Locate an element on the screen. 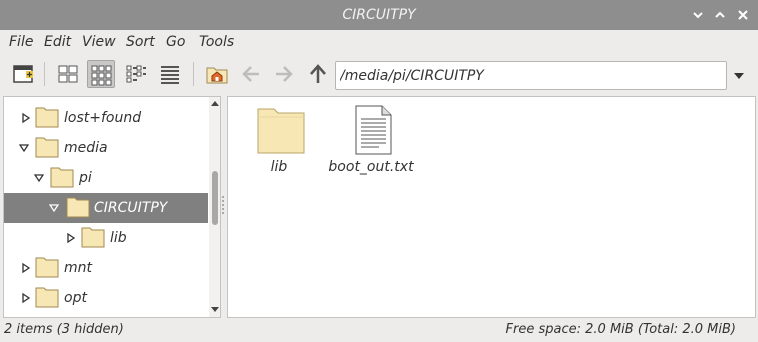 The width and height of the screenshot is (758, 342). tree-item-label: media is located at coordinates (86, 148).